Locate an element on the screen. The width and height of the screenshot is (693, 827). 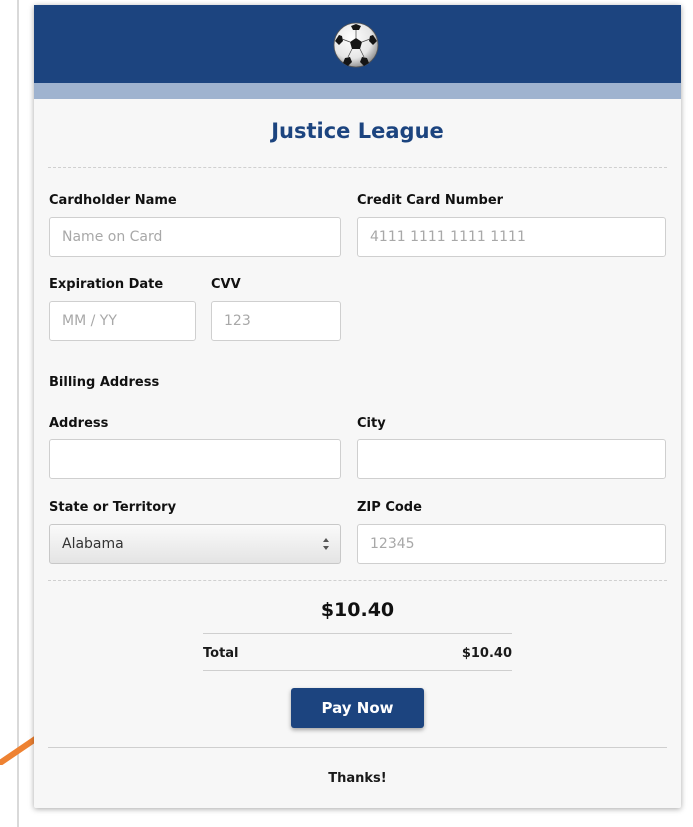
address-input is located at coordinates (195, 459).